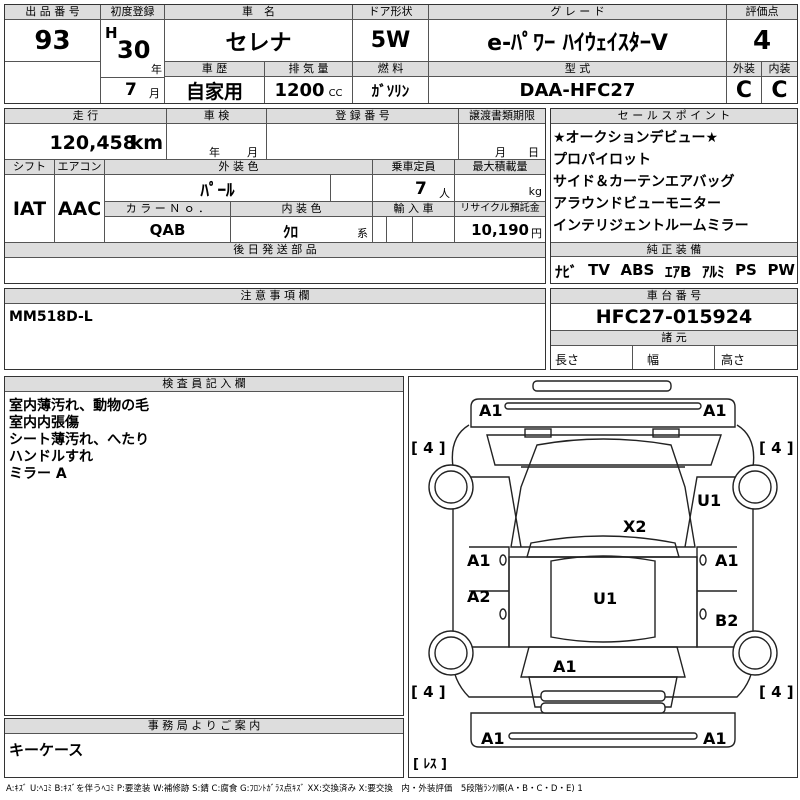  Describe the element at coordinates (727, 620) in the screenshot. I see `damage-mark: B2` at that location.